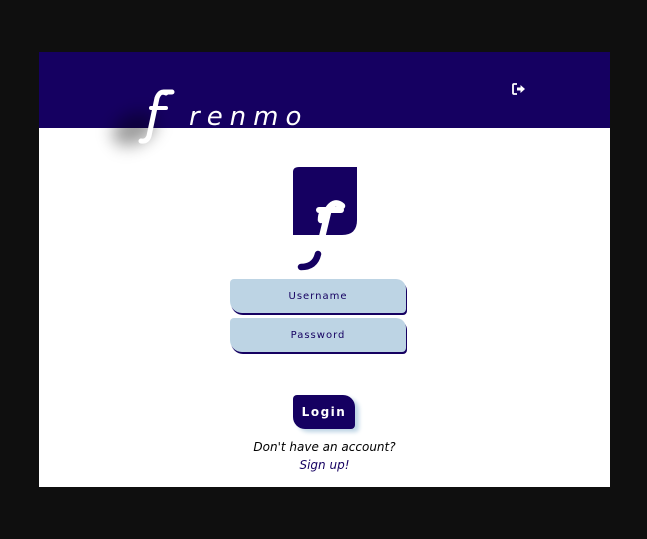 The width and height of the screenshot is (647, 539). I want to click on signup-prompt: Don't have an account?, so click(324, 447).